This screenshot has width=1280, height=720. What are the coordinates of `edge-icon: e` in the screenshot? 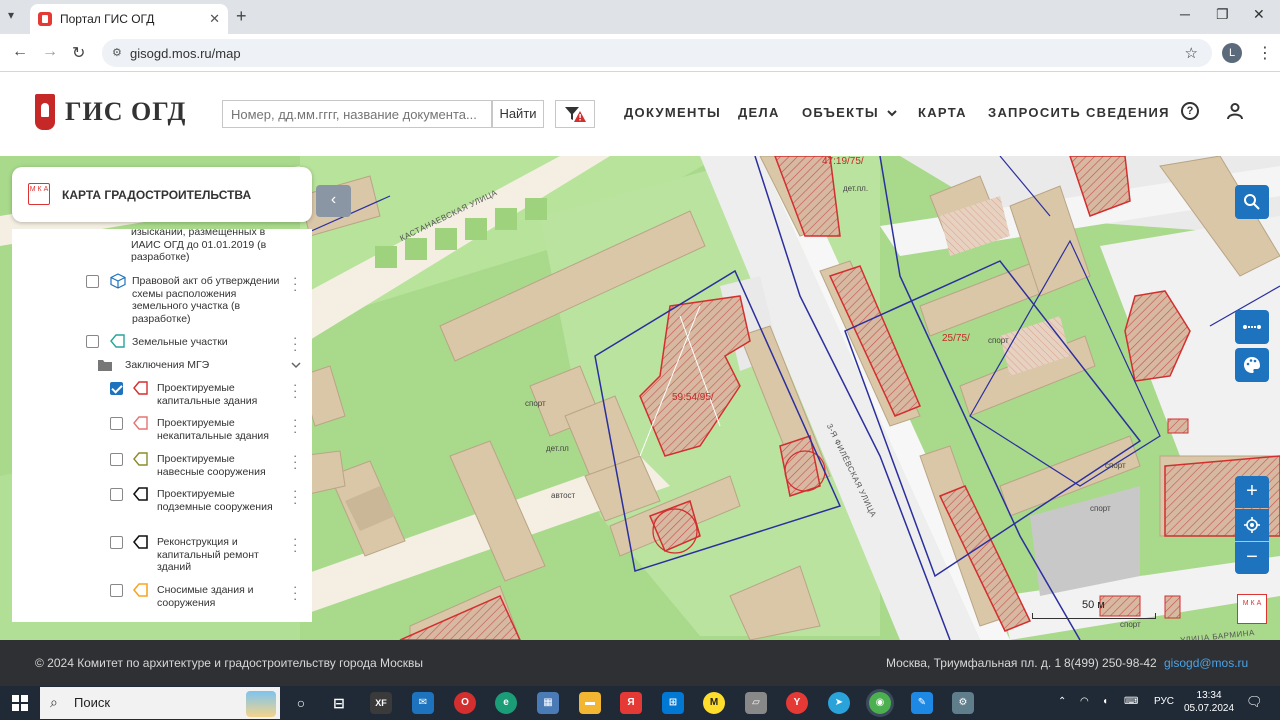 It's located at (506, 703).